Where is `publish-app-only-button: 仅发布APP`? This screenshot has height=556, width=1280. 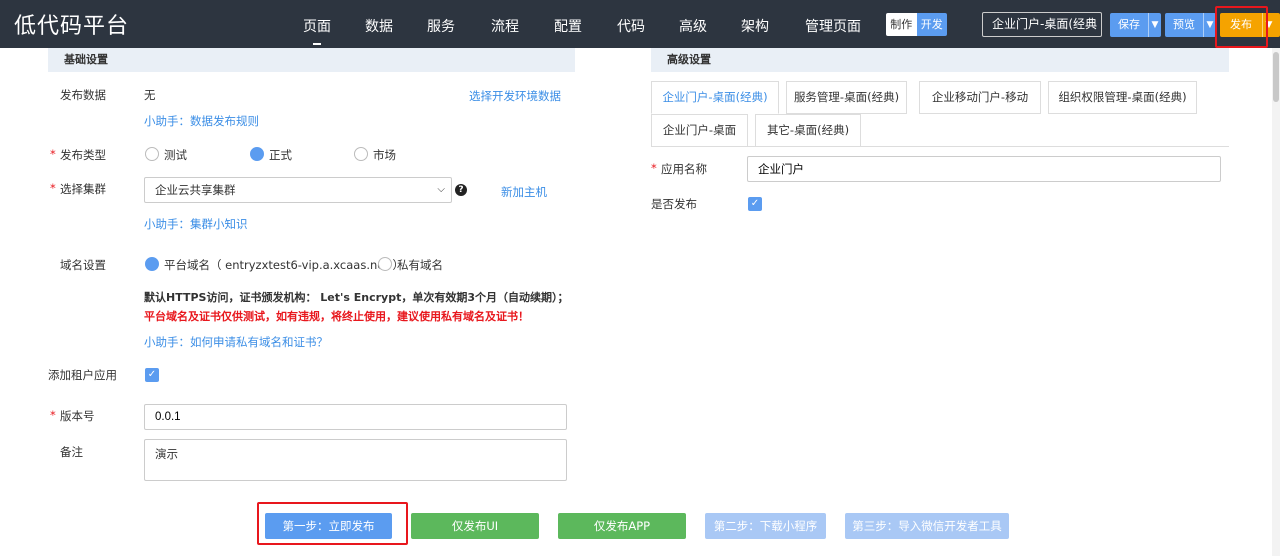 publish-app-only-button: 仅发布APP is located at coordinates (622, 526).